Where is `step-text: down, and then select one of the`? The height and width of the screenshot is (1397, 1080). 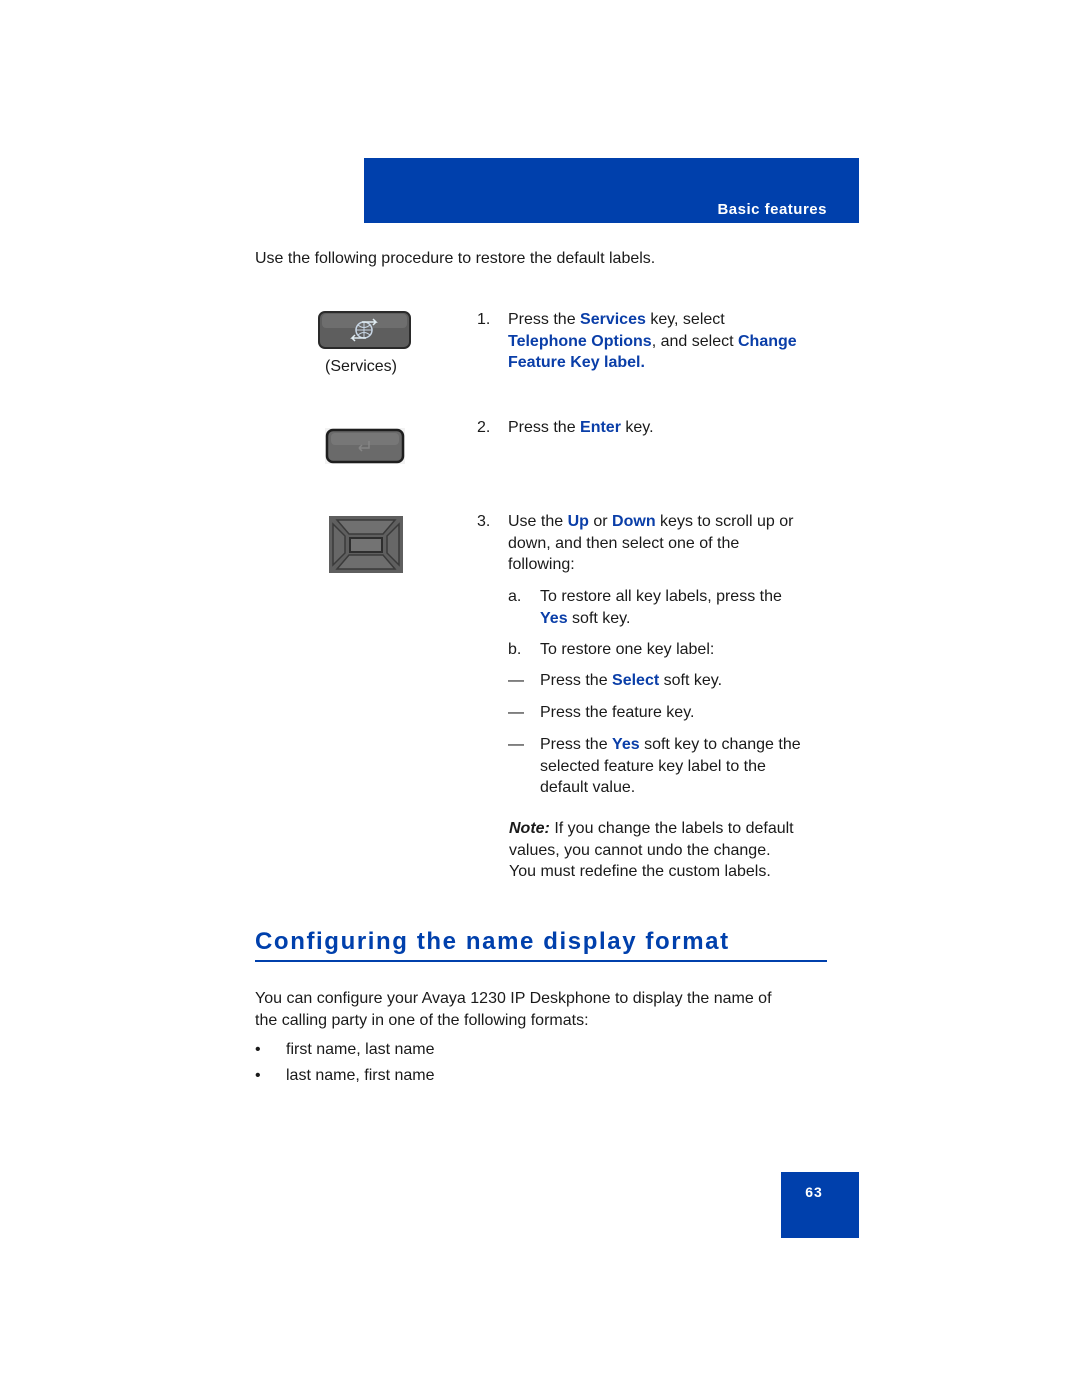
step-text: down, and then select one of the is located at coordinates (624, 543).